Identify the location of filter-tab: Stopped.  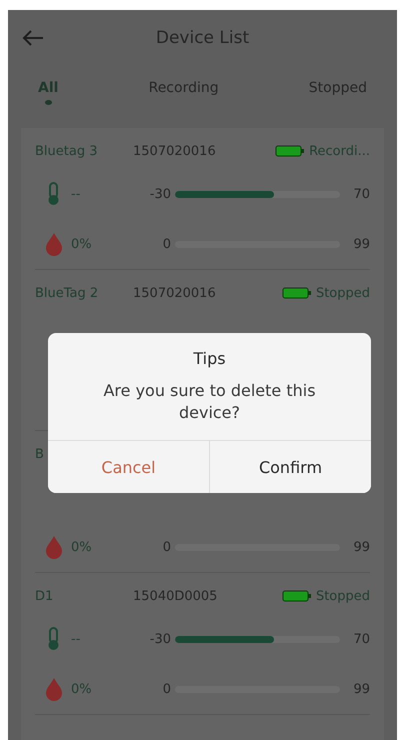
(337, 104).